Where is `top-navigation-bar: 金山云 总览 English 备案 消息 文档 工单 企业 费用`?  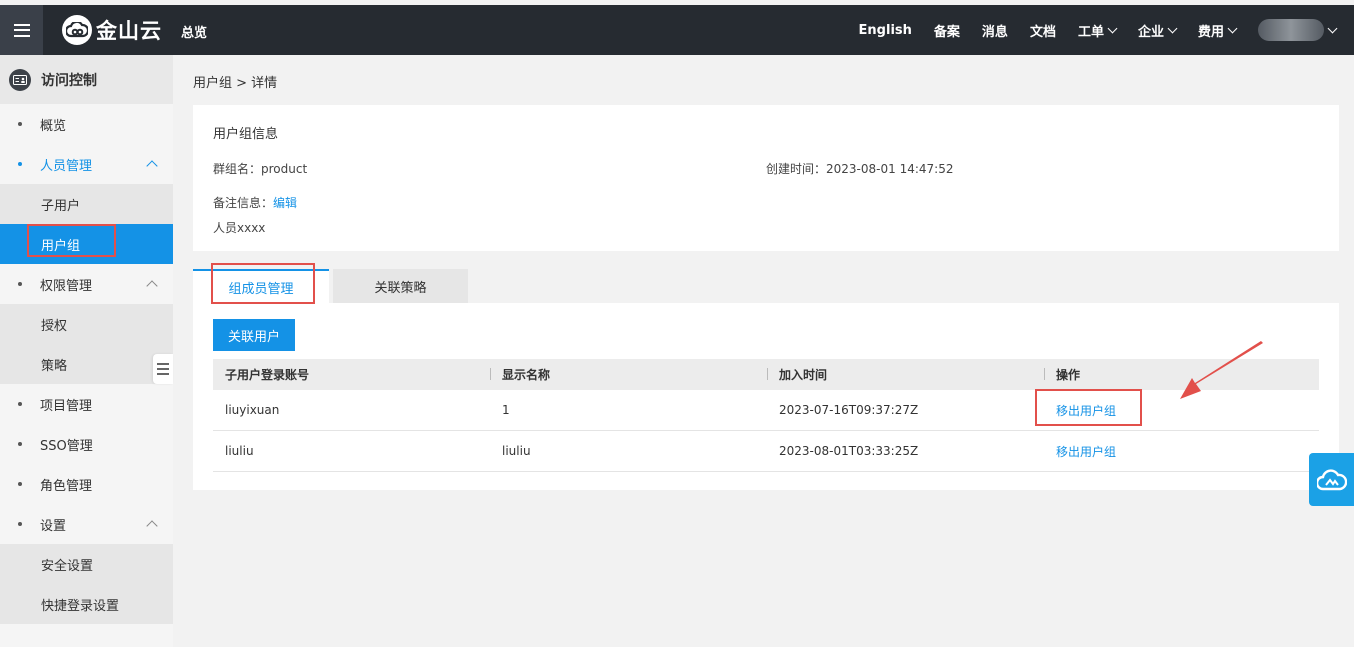 top-navigation-bar: 金山云 总览 English 备案 消息 文档 工单 企业 费用 is located at coordinates (677, 30).